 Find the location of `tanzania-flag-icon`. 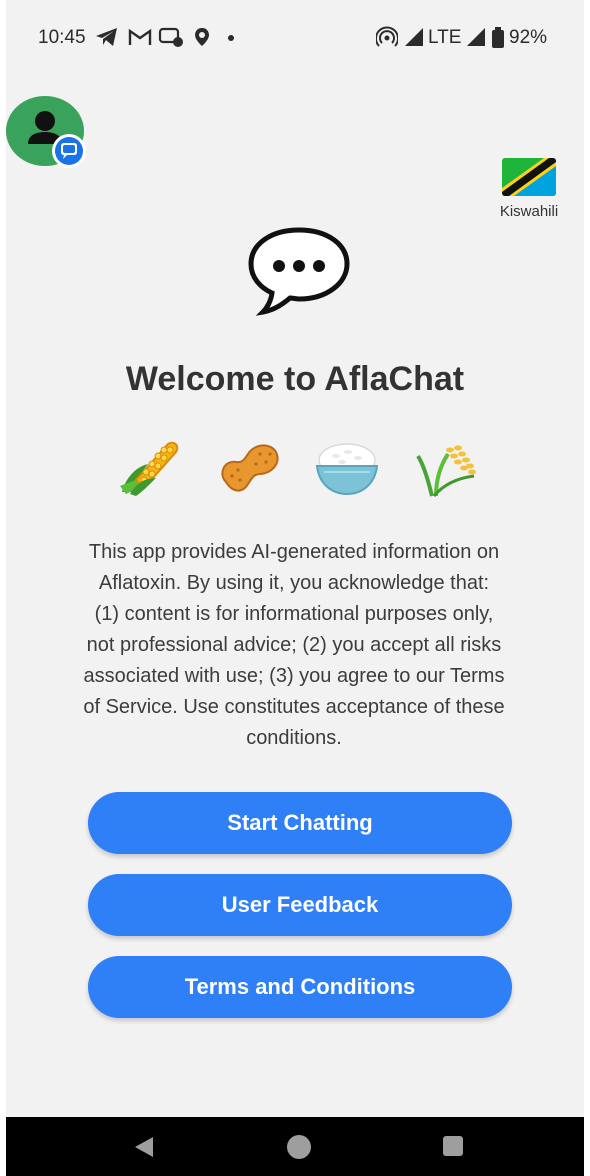

tanzania-flag-icon is located at coordinates (529, 177).